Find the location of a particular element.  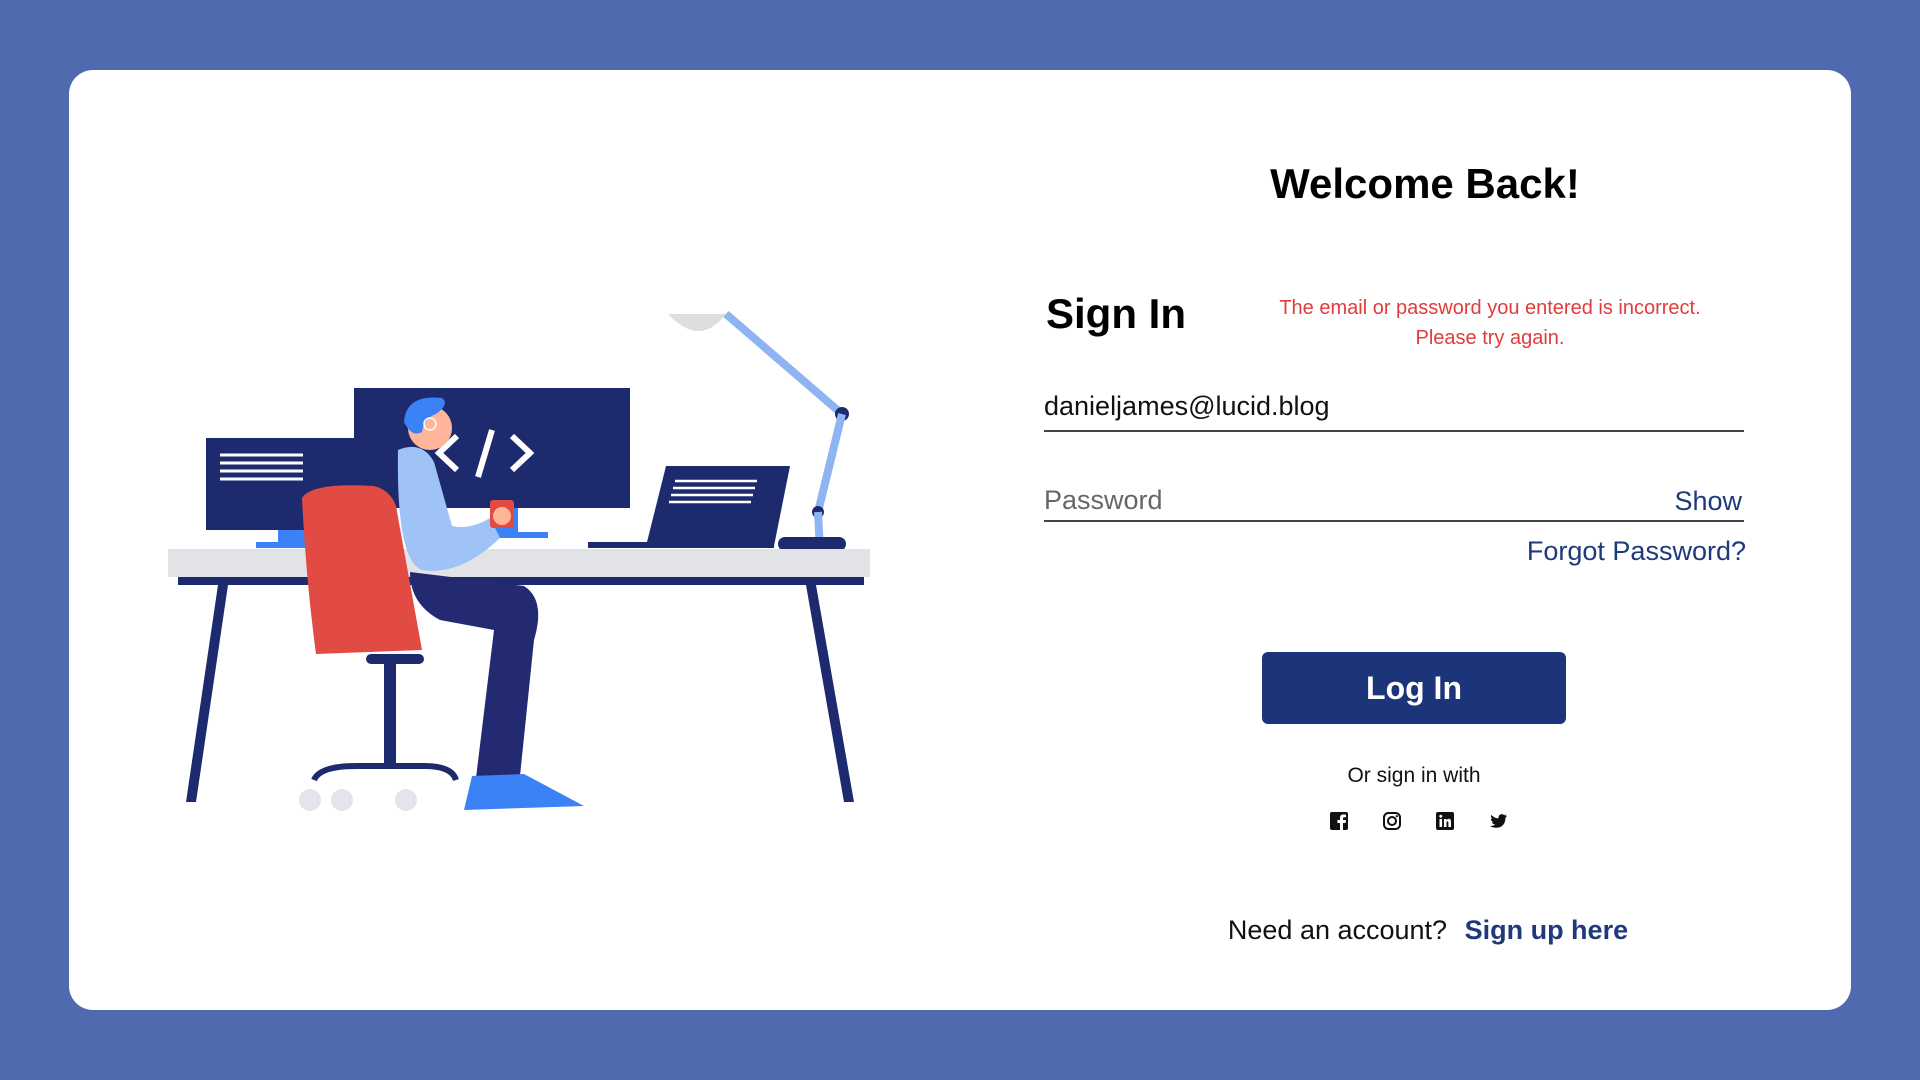

welcome-heading: Welcome Back! is located at coordinates (1425, 183).